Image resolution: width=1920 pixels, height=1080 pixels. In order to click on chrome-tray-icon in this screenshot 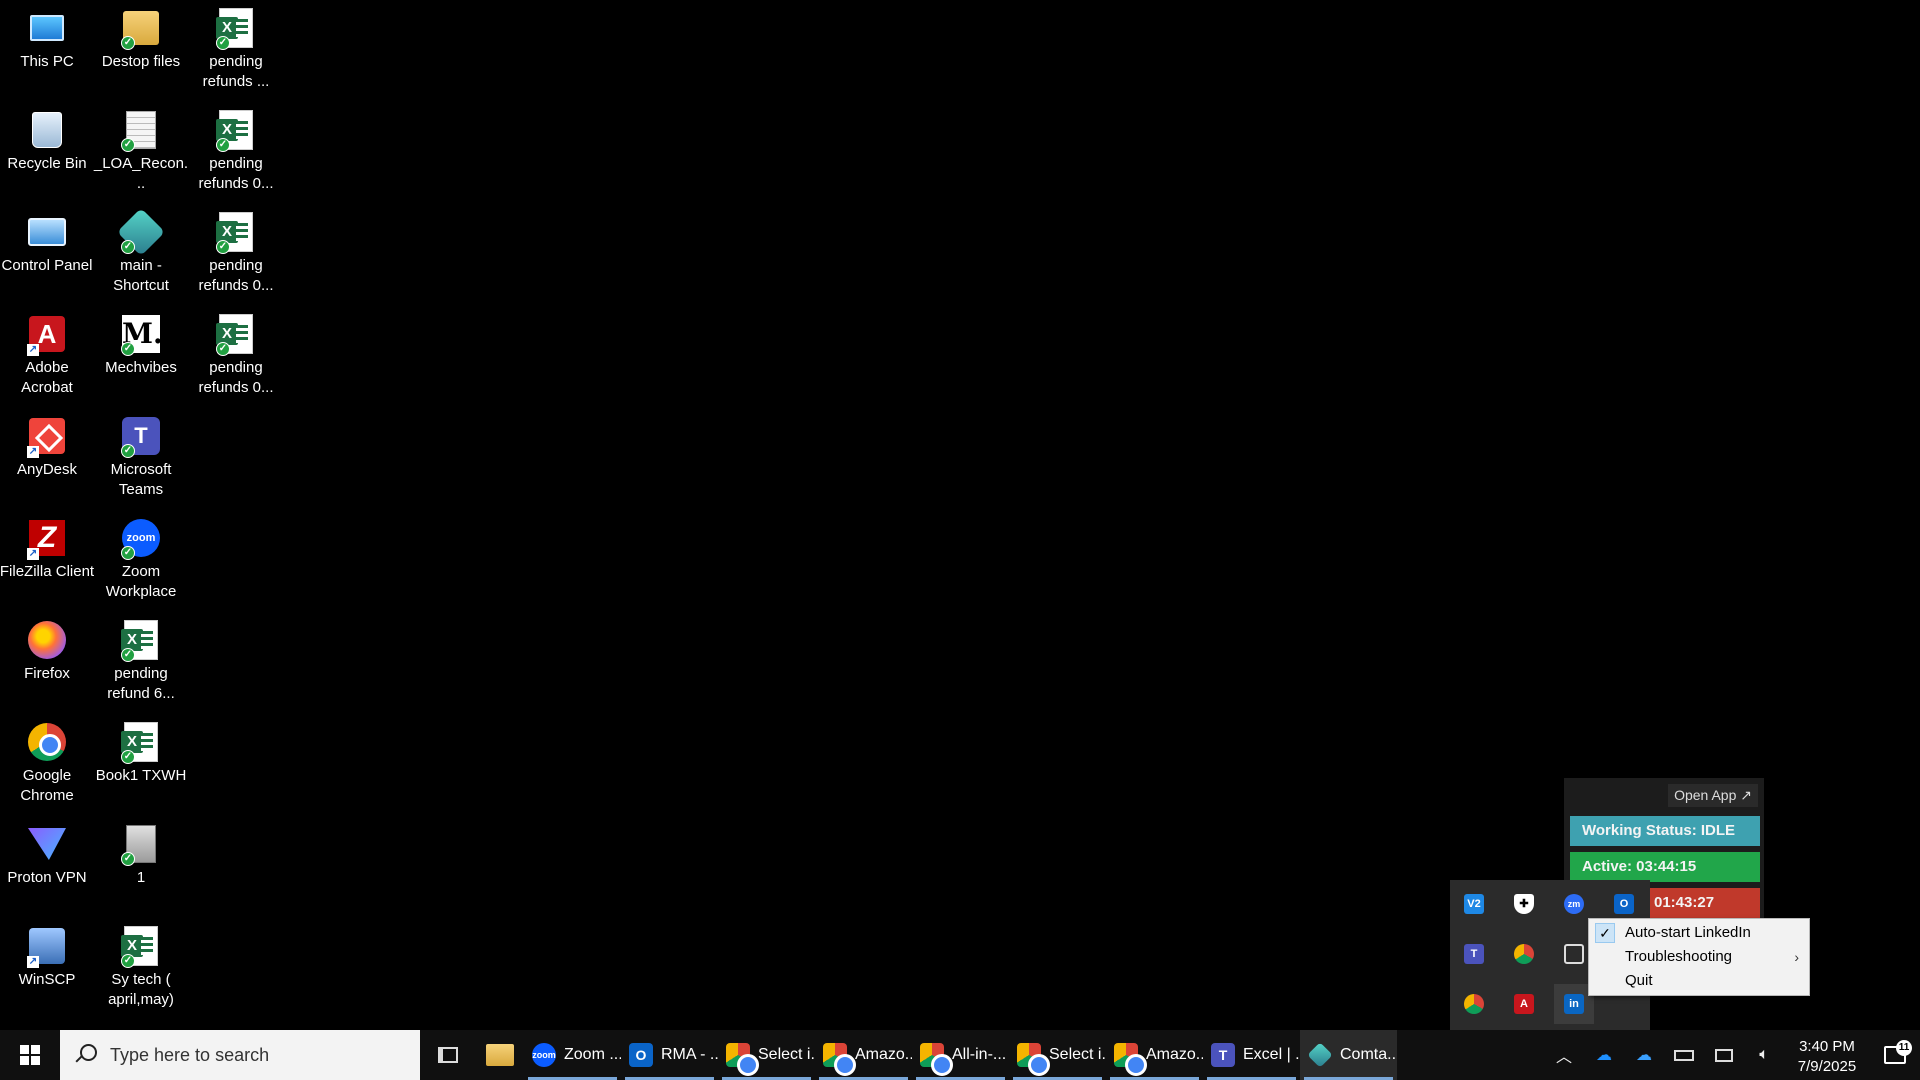, I will do `click(1474, 1004)`.